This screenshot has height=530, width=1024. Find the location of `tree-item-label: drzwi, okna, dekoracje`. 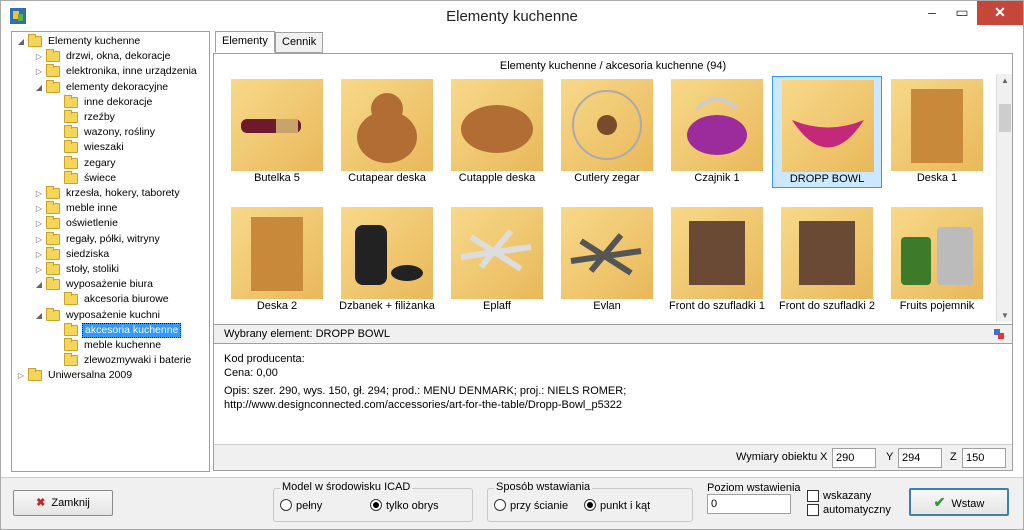

tree-item-label: drzwi, okna, dekoracje is located at coordinates (118, 56).